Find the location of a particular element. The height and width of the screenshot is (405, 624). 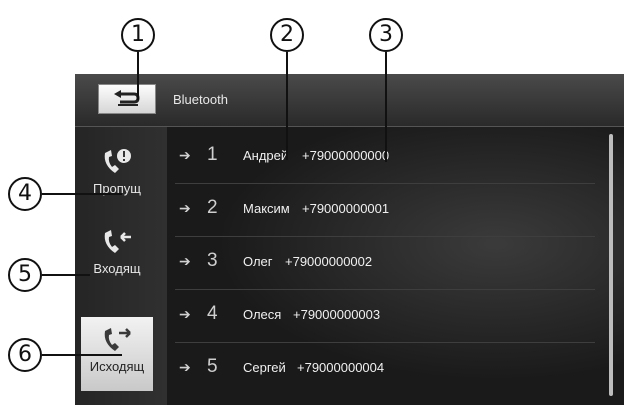

call-row: ➔ 2 Максим +79000000001 is located at coordinates (385, 210).